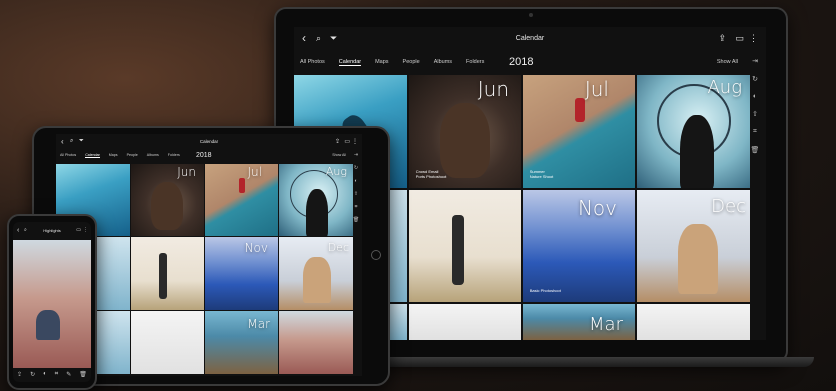 Image resolution: width=836 pixels, height=391 pixels. I want to click on photo-tile-row3-d, so click(693, 322).